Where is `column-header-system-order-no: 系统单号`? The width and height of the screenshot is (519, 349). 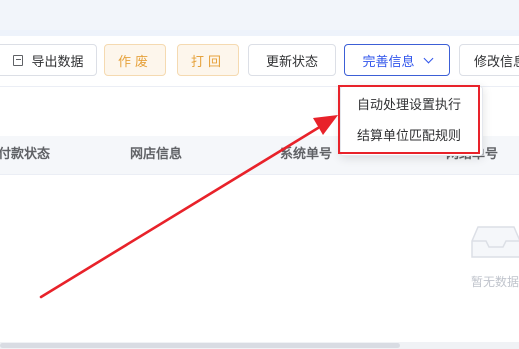
column-header-system-order-no: 系统单号 is located at coordinates (306, 155).